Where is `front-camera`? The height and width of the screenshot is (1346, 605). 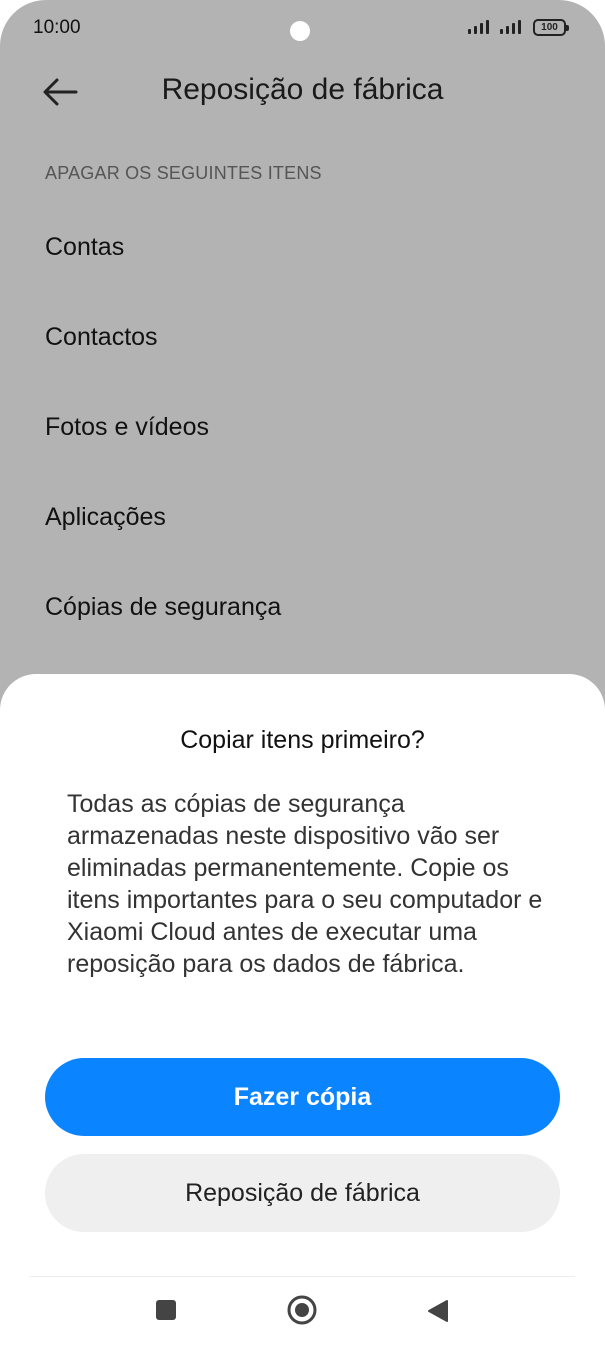
front-camera is located at coordinates (300, 31).